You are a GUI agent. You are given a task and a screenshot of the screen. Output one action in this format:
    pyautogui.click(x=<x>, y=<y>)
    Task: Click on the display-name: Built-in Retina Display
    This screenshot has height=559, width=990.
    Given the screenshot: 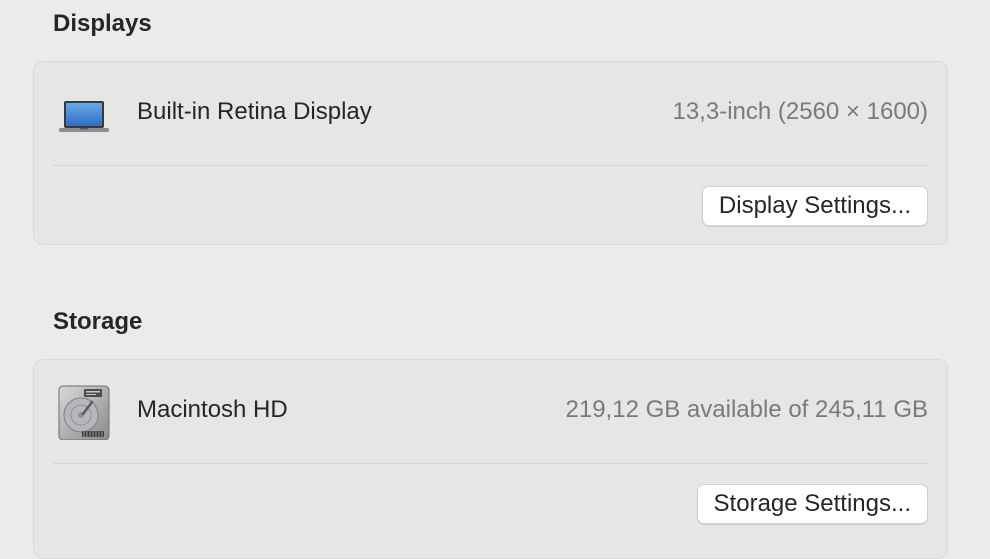 What is the action you would take?
    pyautogui.click(x=254, y=111)
    